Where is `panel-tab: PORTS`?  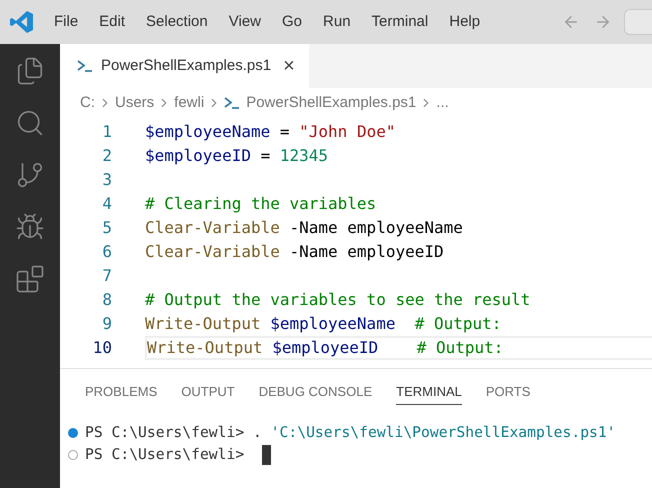
panel-tab: PORTS is located at coordinates (508, 394).